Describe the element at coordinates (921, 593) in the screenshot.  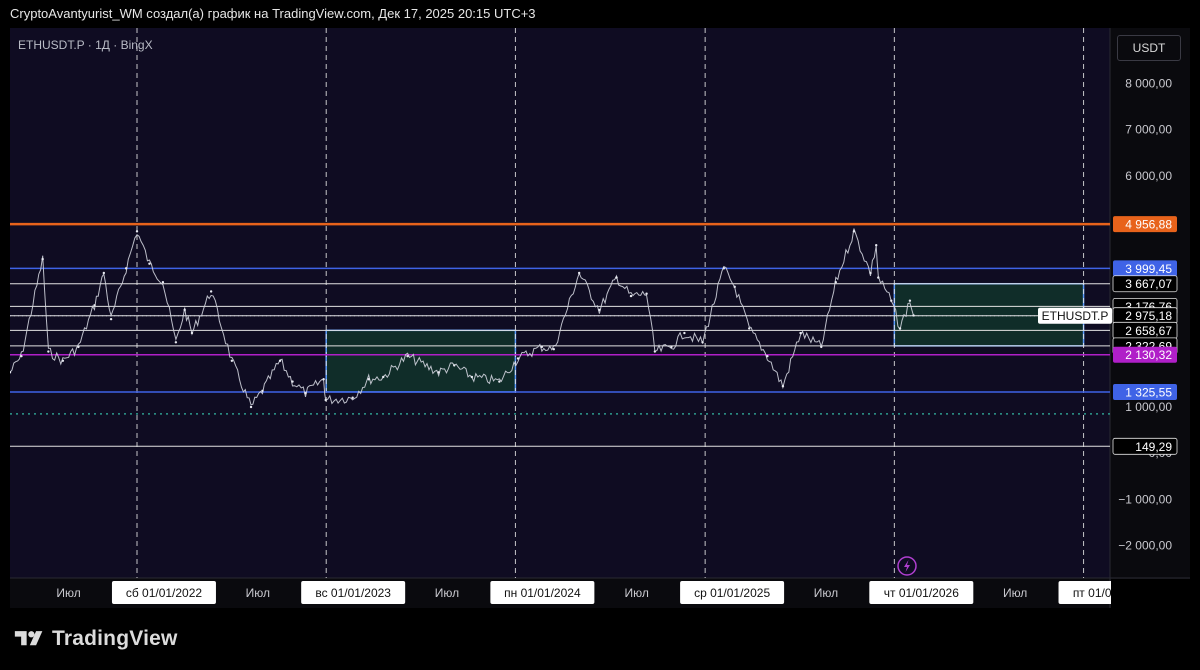
I see `x-tick-label: чт 01/01/2026` at that location.